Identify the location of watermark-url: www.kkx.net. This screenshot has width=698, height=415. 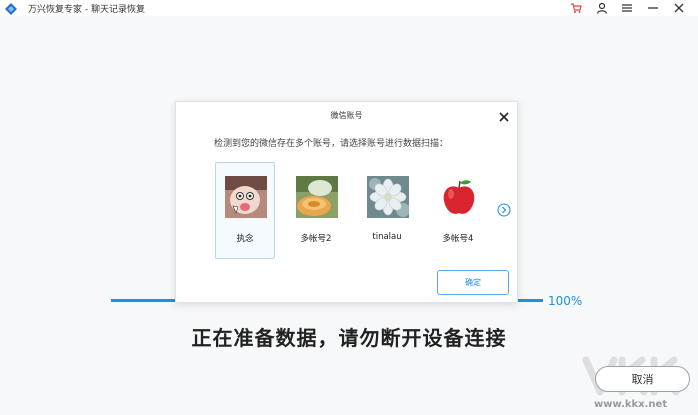
(631, 404).